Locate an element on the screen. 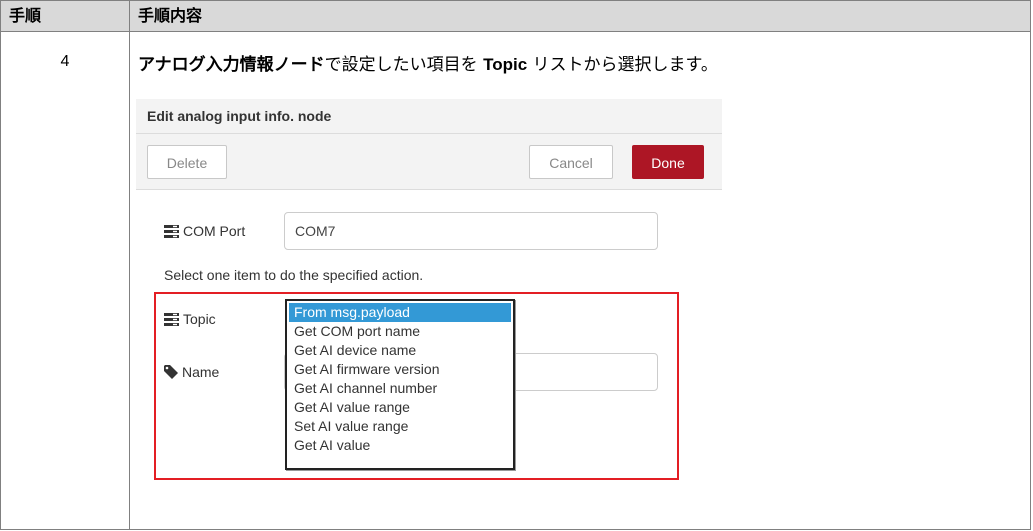 The width and height of the screenshot is (1033, 531). topic-option: Get COM port name is located at coordinates (400, 331).